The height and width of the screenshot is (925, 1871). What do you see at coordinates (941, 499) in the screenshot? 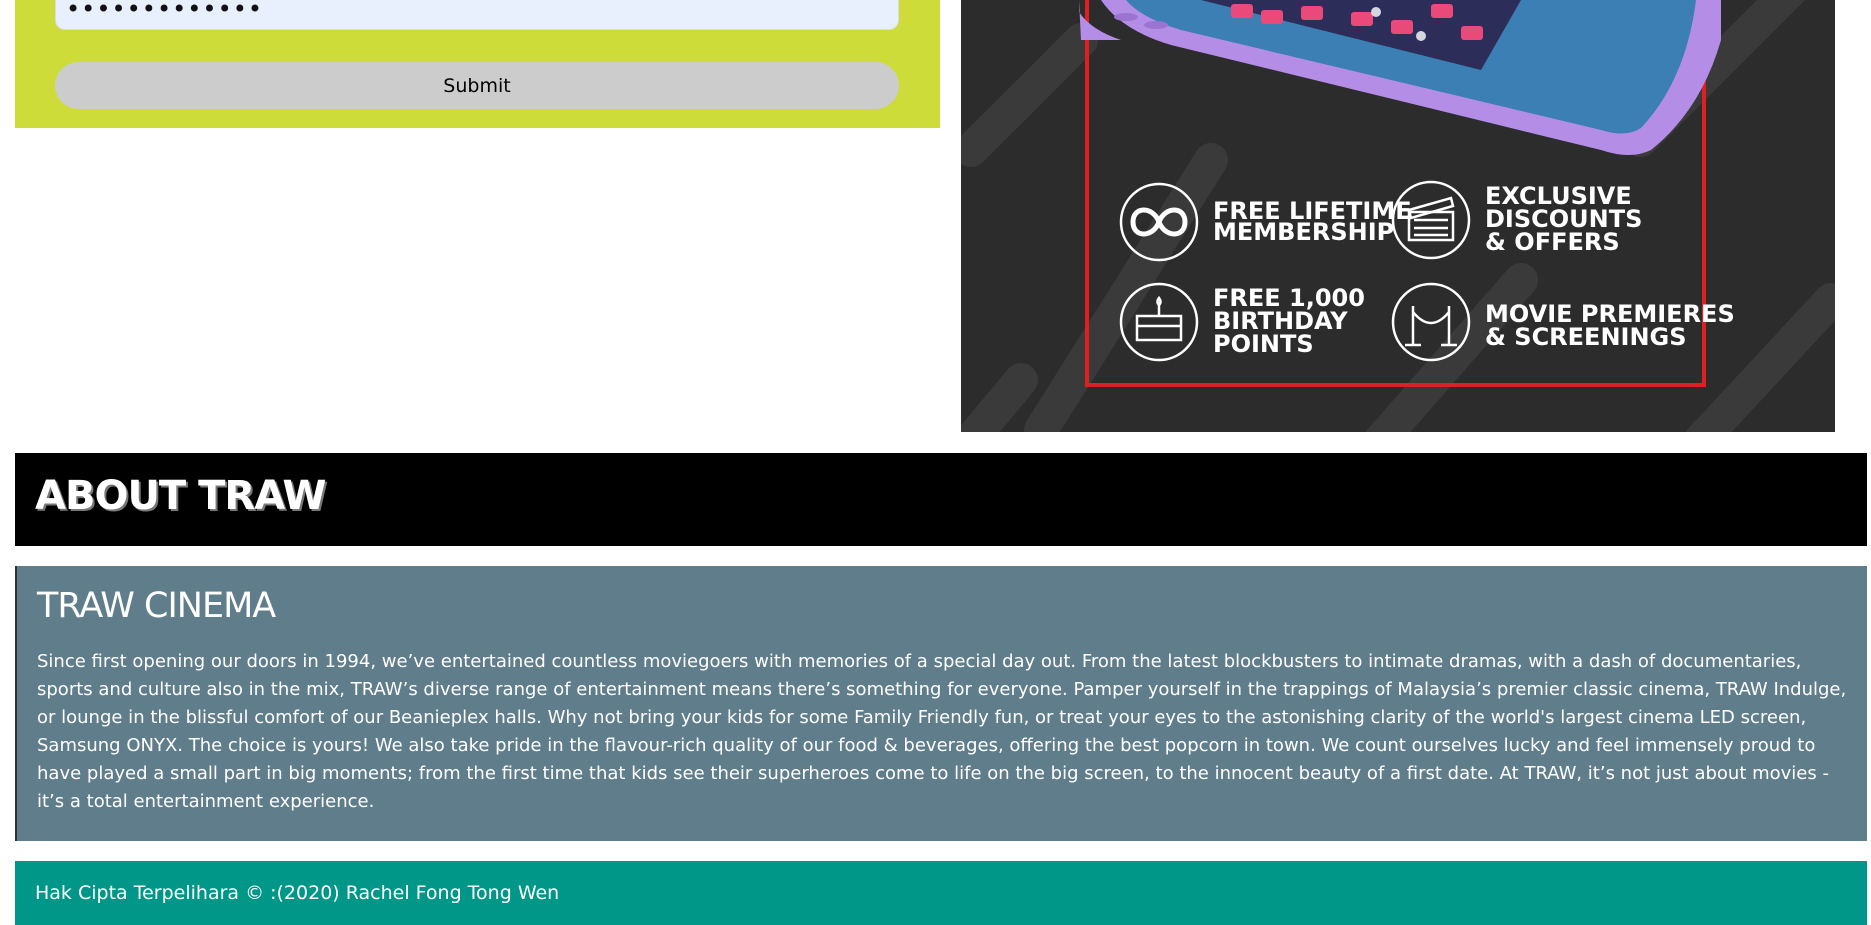
I see `about-header: ABOUT TRAW` at bounding box center [941, 499].